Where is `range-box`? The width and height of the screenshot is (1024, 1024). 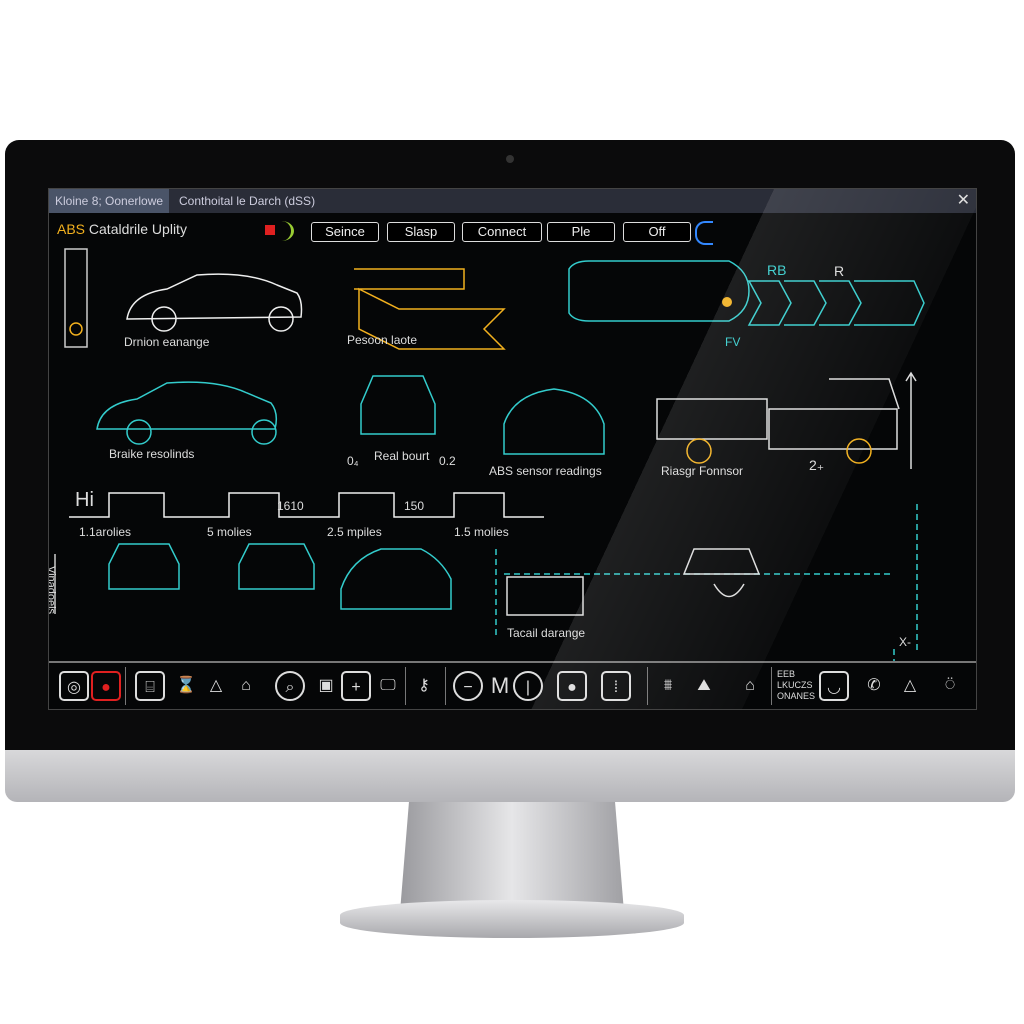
range-box is located at coordinates (545, 596).